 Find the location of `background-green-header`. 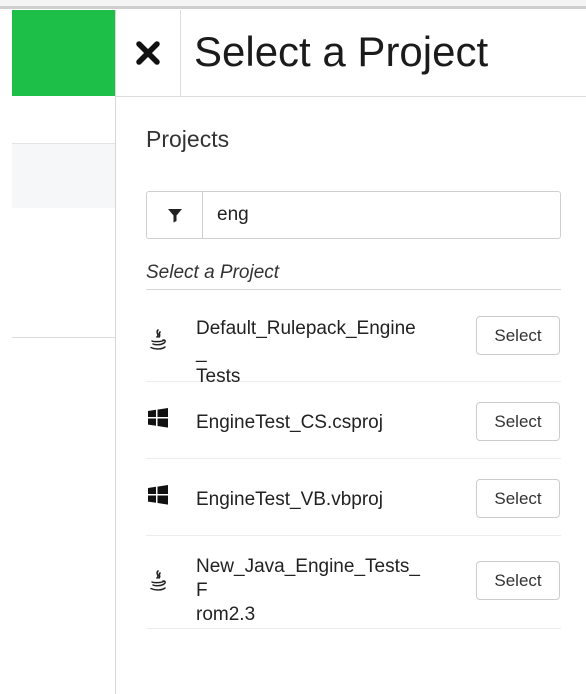

background-green-header is located at coordinates (64, 53).